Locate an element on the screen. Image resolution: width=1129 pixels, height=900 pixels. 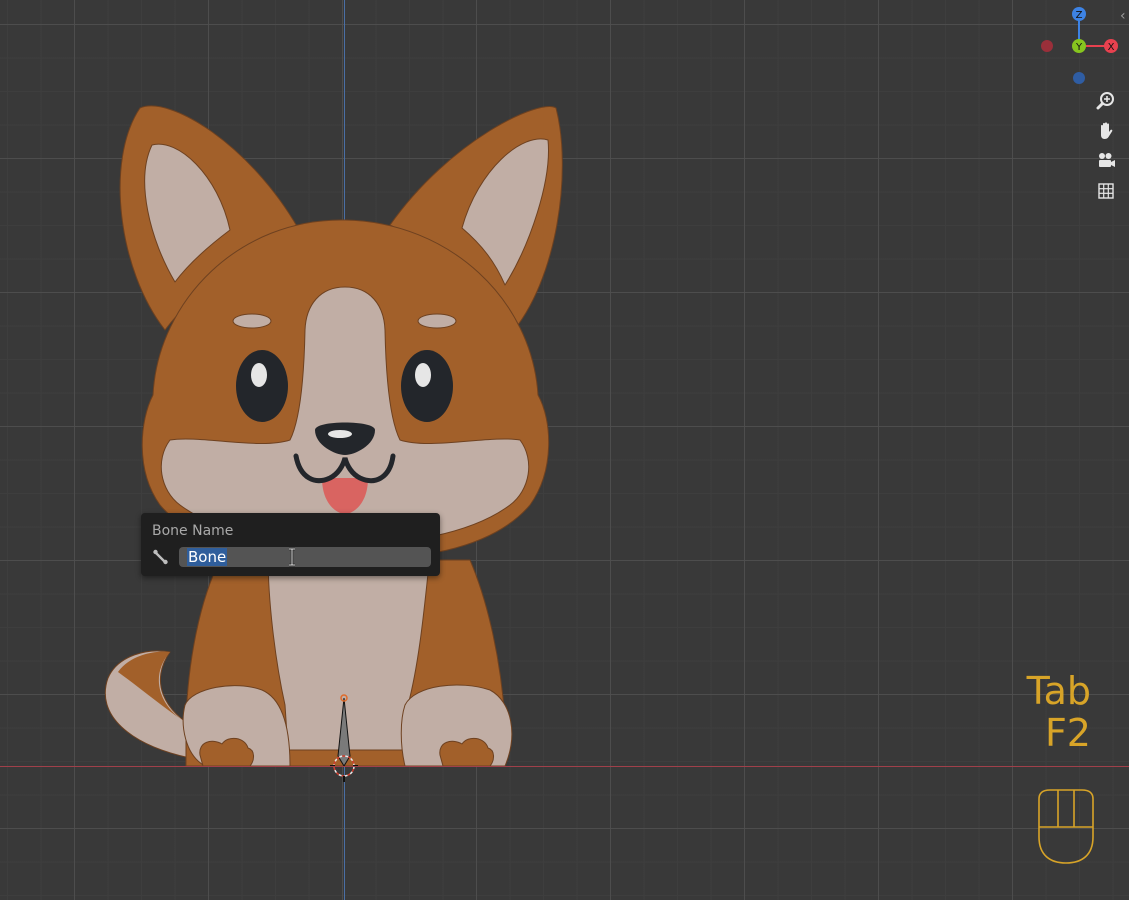
orthographic-toggle-button is located at coordinates (1106, 191).